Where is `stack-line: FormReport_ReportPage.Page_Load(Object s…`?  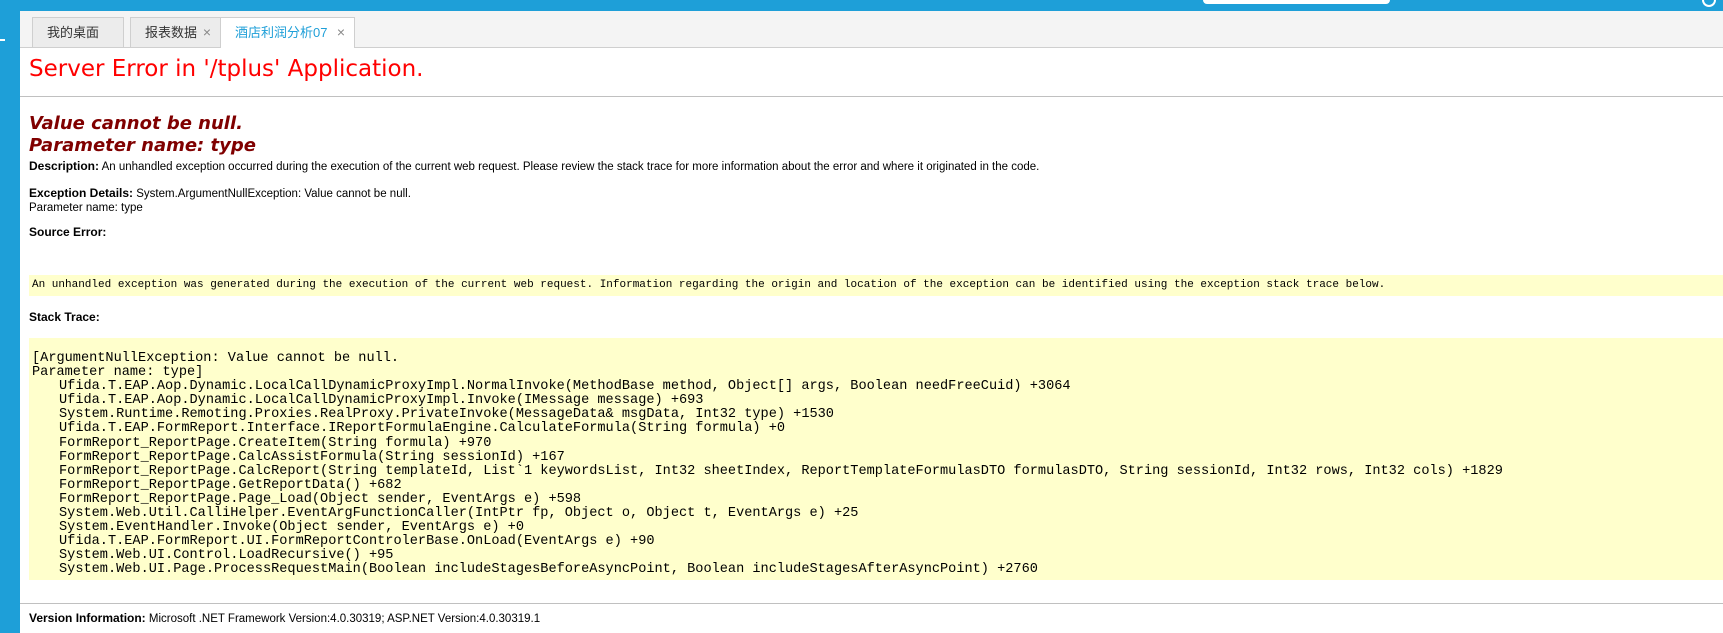 stack-line: FormReport_ReportPage.Page_Load(Object s… is located at coordinates (320, 499).